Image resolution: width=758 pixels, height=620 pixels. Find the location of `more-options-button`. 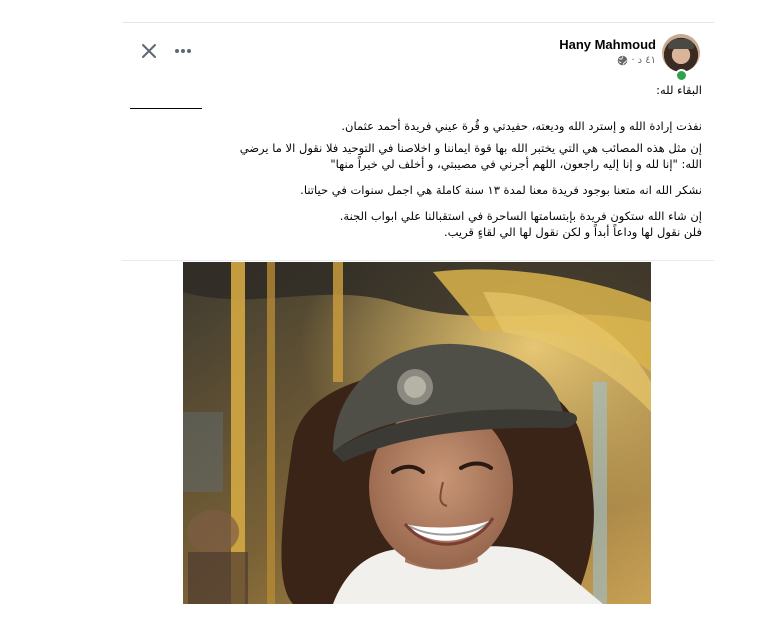

more-options-button is located at coordinates (183, 51).